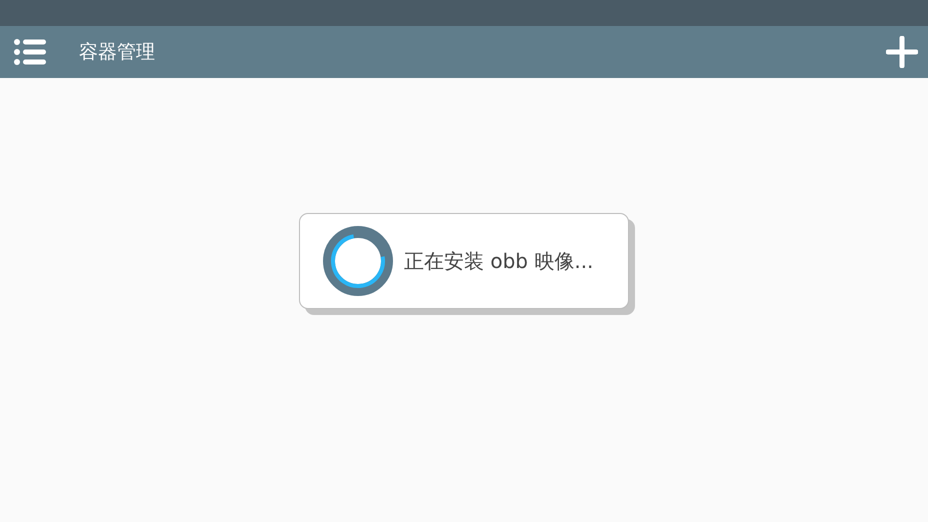 The height and width of the screenshot is (522, 928). I want to click on add-icon, so click(902, 52).